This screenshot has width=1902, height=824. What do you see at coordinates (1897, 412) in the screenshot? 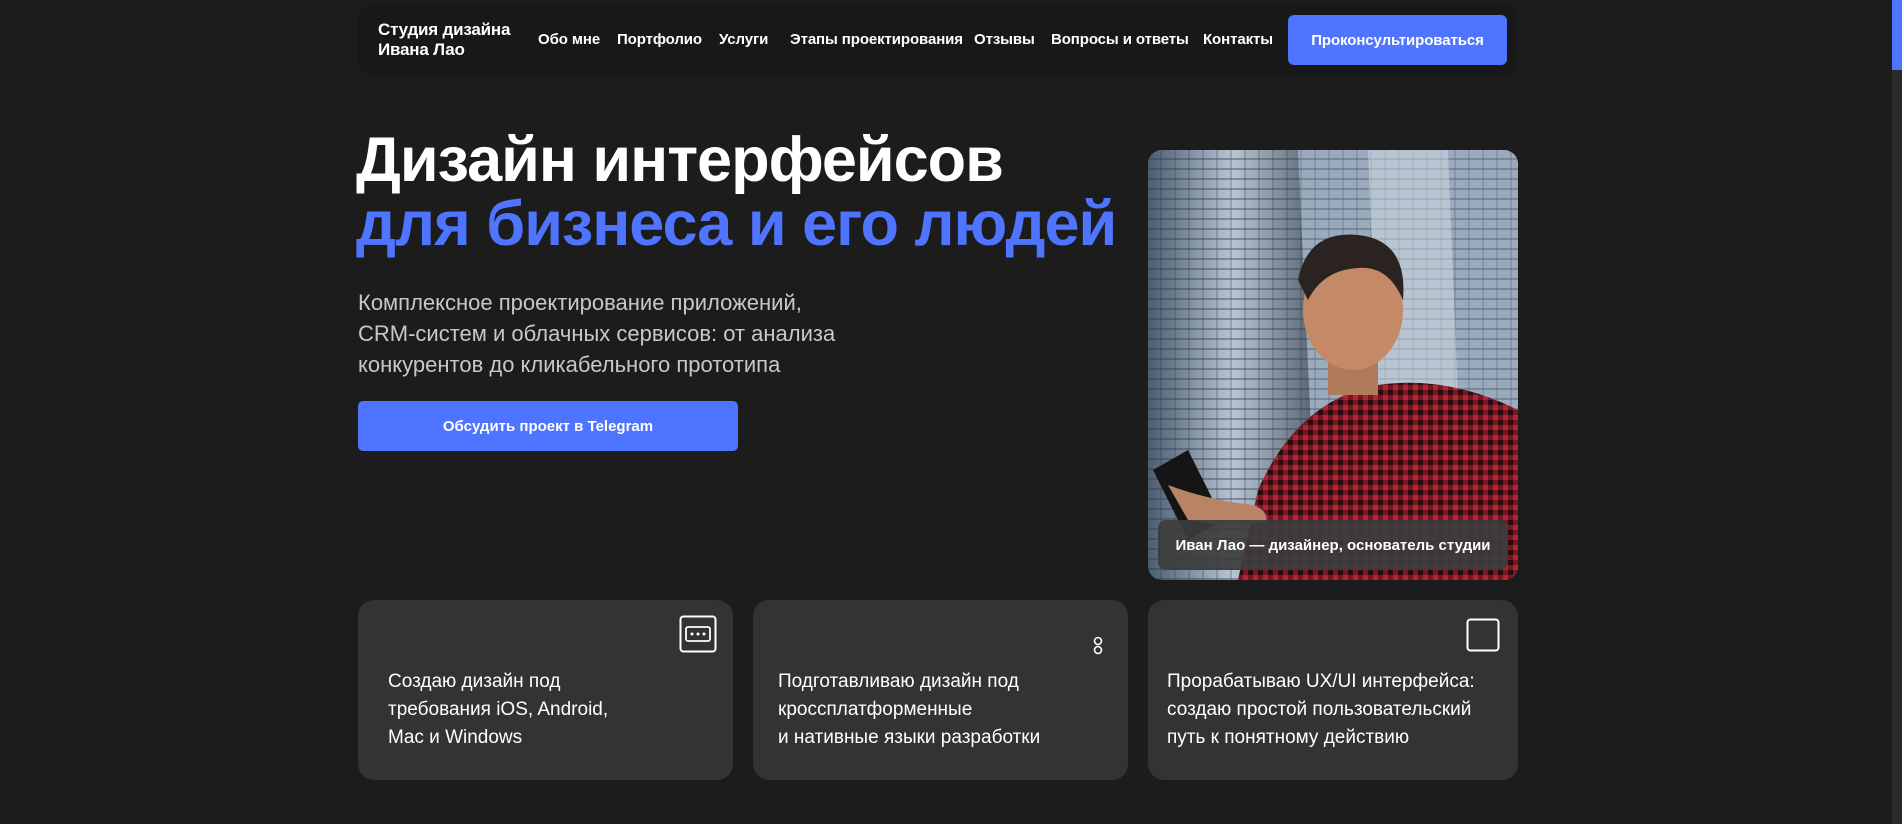
I see `page-scrollbar` at bounding box center [1897, 412].